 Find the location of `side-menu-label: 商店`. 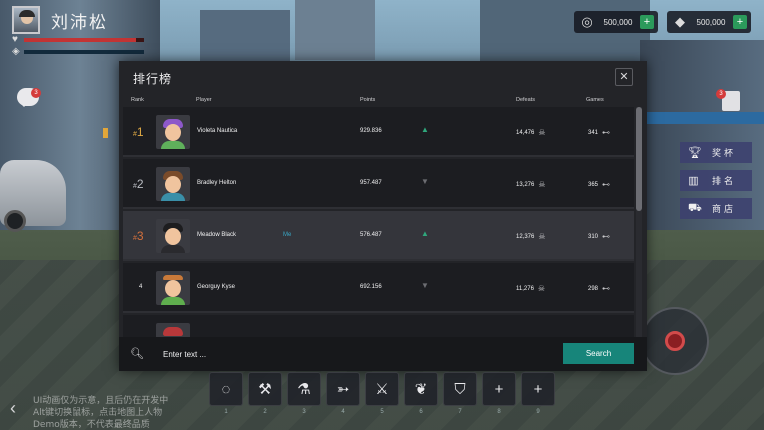

side-menu-label: 商店 is located at coordinates (724, 209).